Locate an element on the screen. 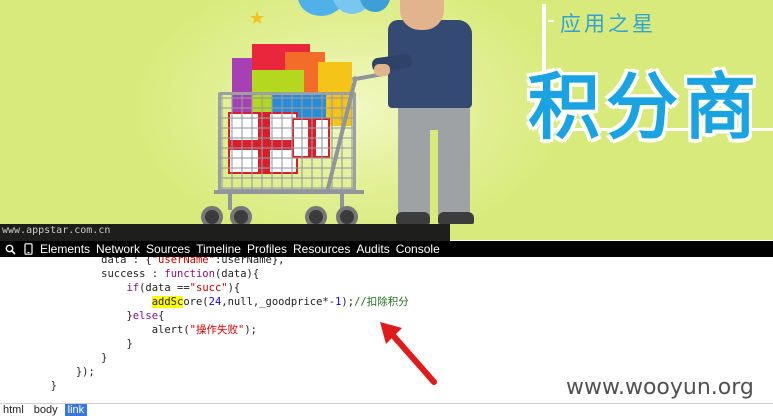  code-line: success : function(data){ is located at coordinates (180, 274).